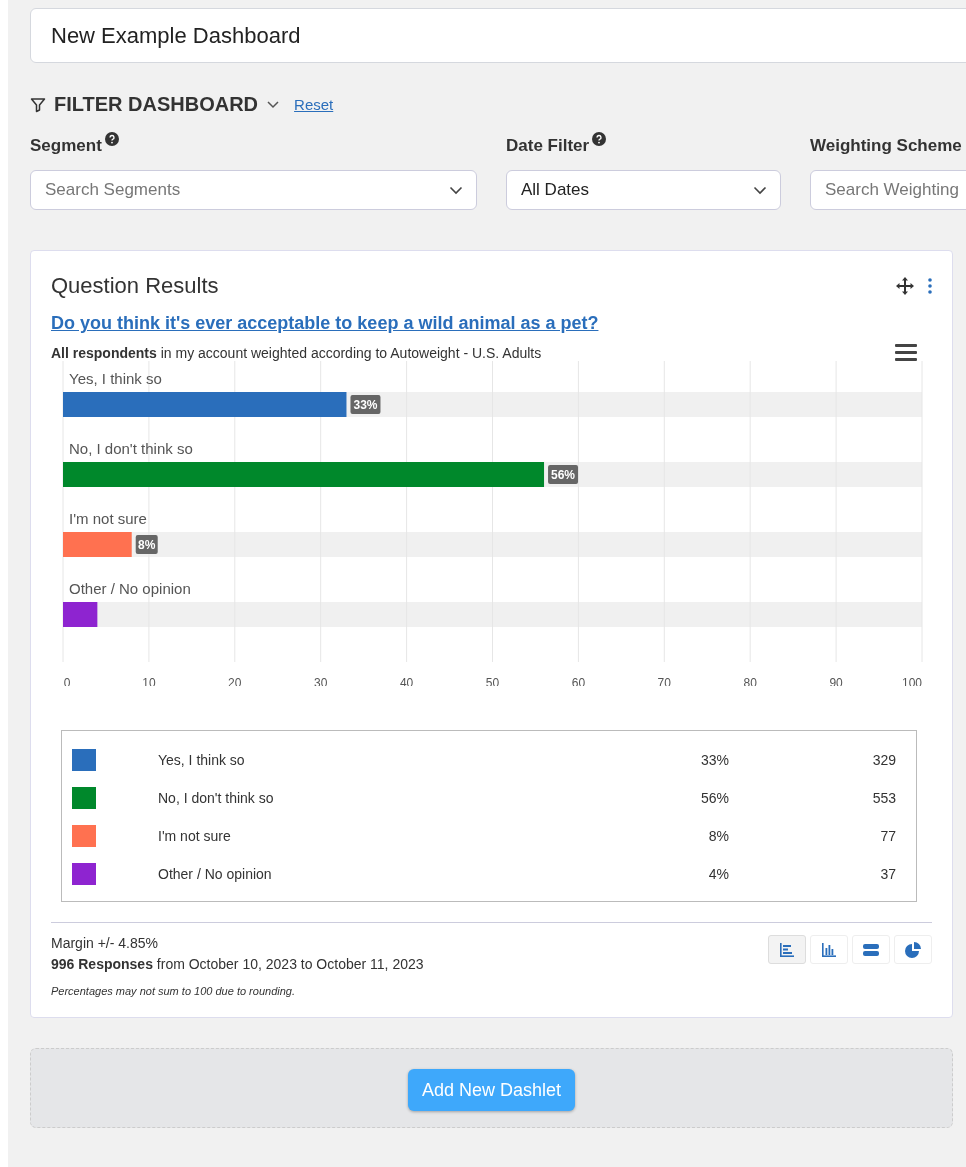 This screenshot has height=1167, width=966. I want to click on vertical-bars-icon, so click(829, 949).